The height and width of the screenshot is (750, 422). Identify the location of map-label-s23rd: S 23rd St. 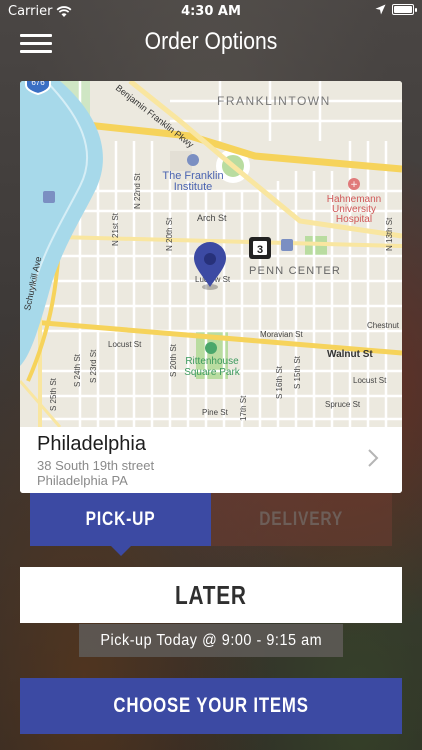
(93, 366).